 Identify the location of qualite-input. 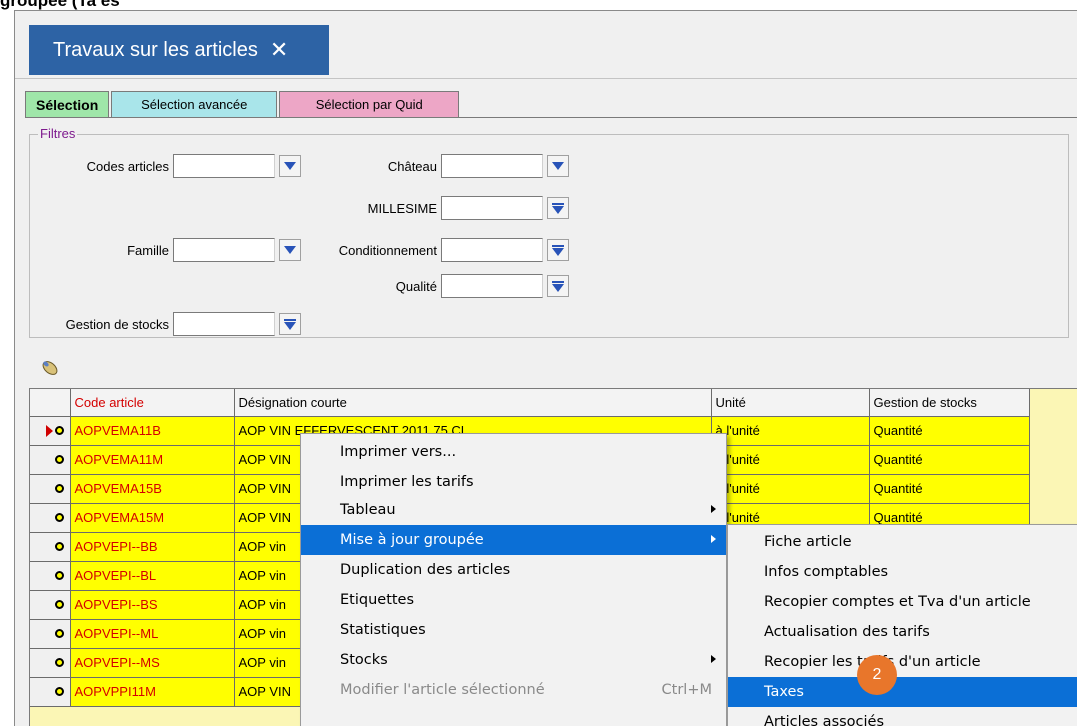
(492, 286).